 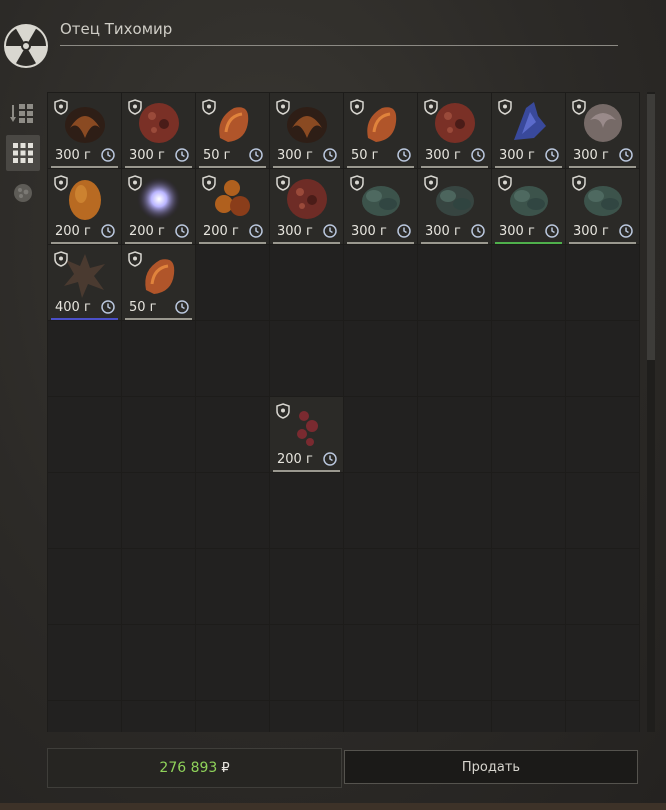 I want to click on scrollbar-thumb, so click(x=651, y=227).